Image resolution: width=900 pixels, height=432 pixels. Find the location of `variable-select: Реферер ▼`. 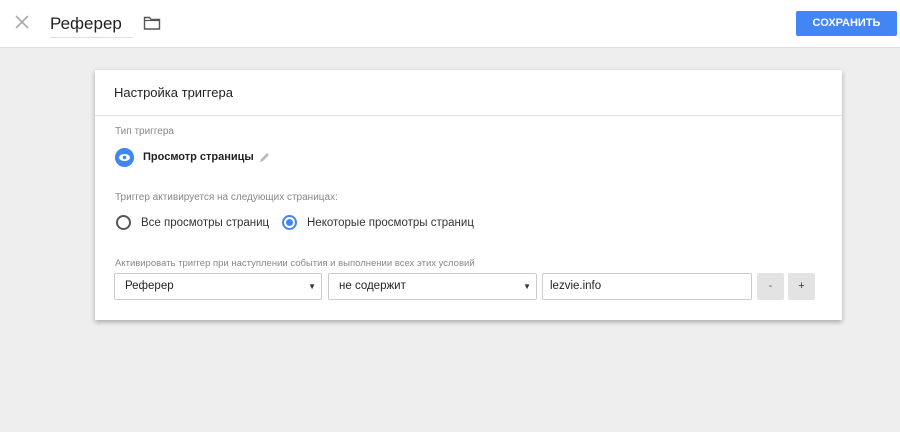

variable-select: Реферер ▼ is located at coordinates (218, 286).